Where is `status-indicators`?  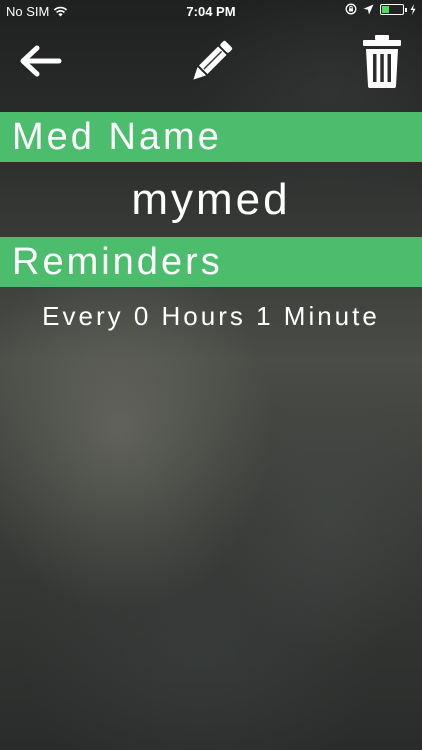 status-indicators is located at coordinates (380, 9).